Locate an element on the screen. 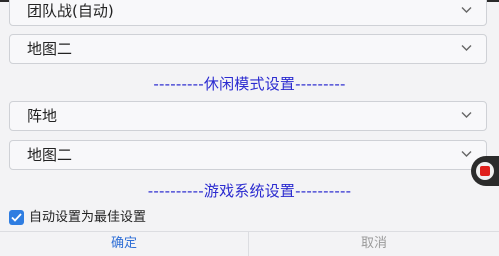 This screenshot has height=256, width=499. mode-select: 团队战(自动) is located at coordinates (248, 13).